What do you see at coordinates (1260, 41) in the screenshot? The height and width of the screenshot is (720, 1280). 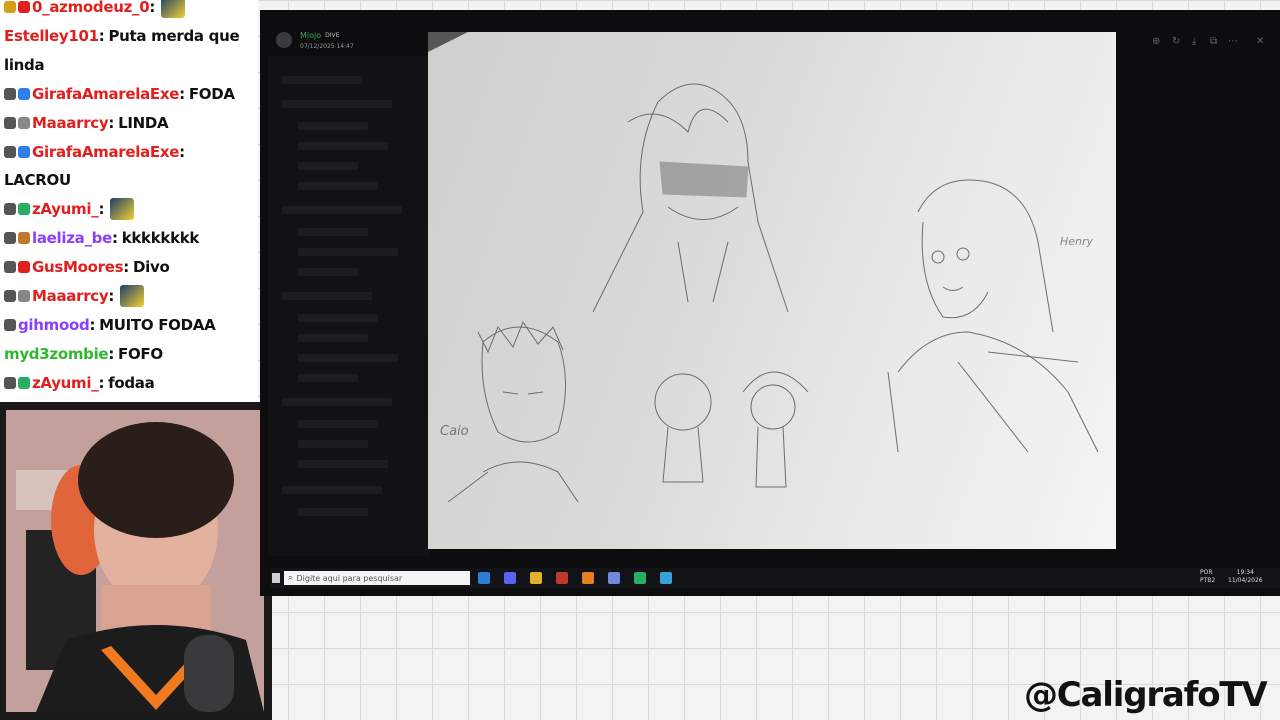 I see `close-icon: ✕` at bounding box center [1260, 41].